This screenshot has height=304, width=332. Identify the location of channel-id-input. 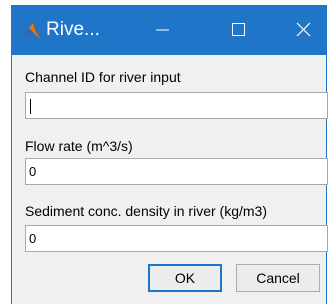
(176, 105).